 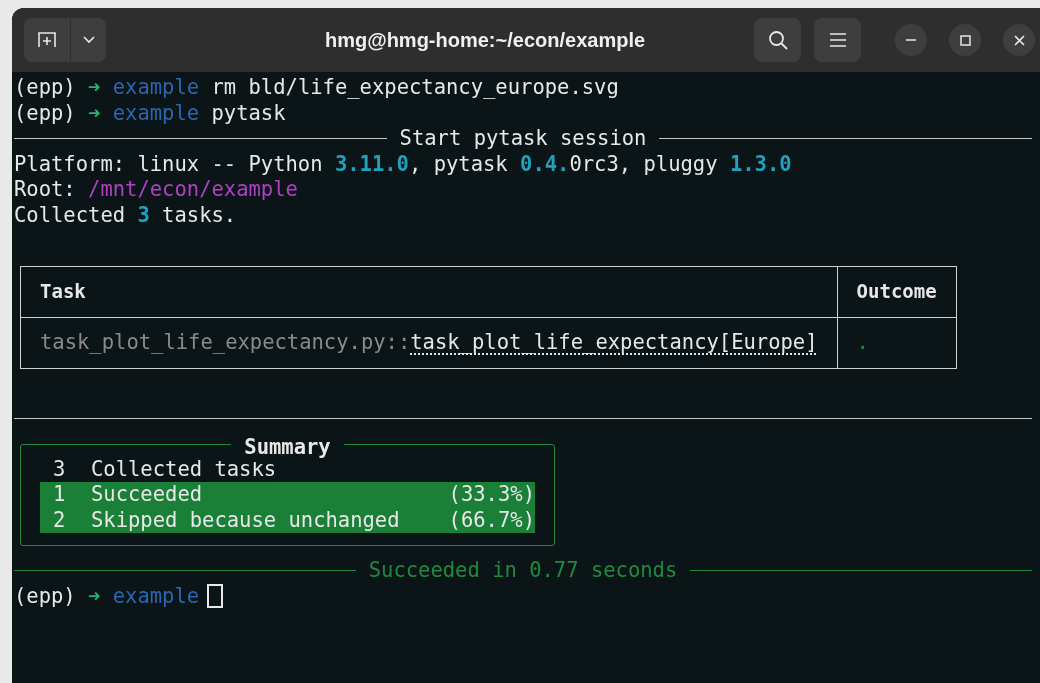 I want to click on outcome-text: ., so click(x=862, y=342).